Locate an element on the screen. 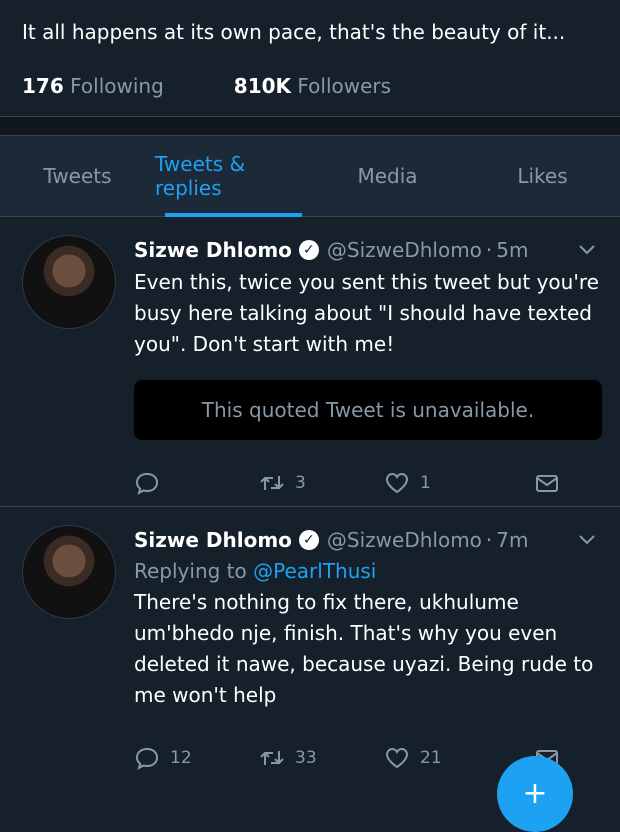  quoted-tweet-unavailable: This quoted Tweet is unavailable. is located at coordinates (368, 410).